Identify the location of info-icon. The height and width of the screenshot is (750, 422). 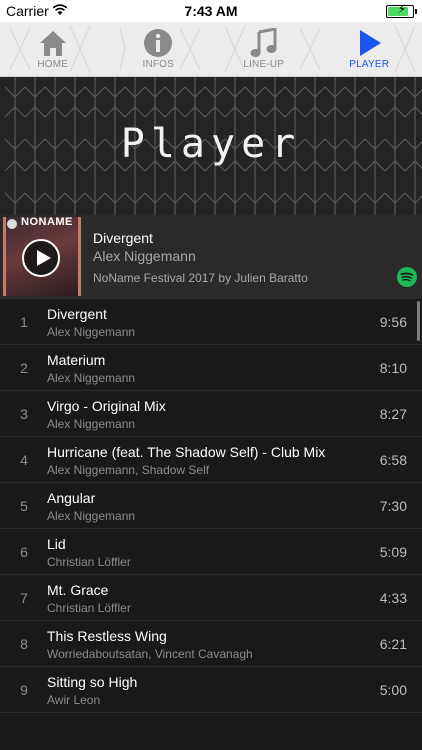
(158, 43).